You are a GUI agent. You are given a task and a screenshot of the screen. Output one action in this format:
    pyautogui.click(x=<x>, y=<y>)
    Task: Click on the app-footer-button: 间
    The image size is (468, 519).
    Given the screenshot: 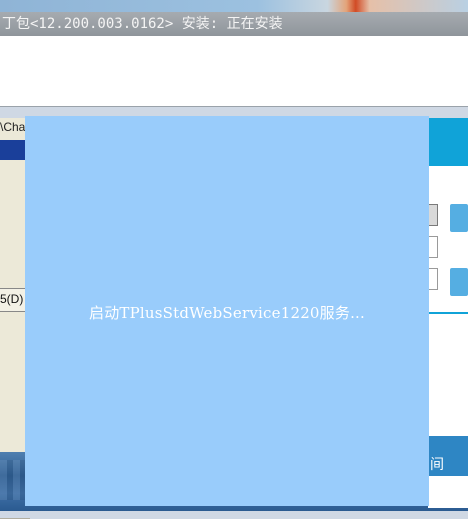 What is the action you would take?
    pyautogui.click(x=448, y=464)
    